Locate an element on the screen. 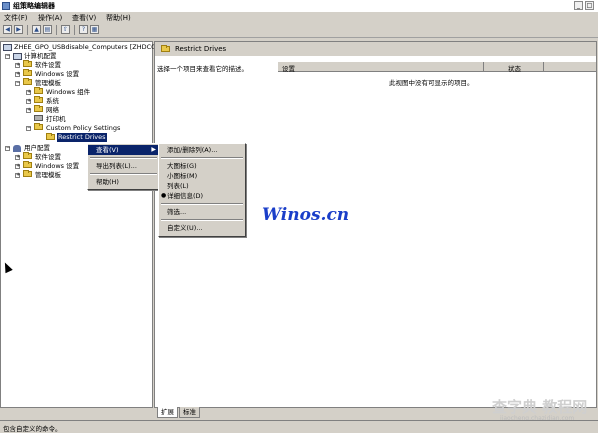  menu-item-large-icons: 大图标(G) is located at coordinates (202, 166).